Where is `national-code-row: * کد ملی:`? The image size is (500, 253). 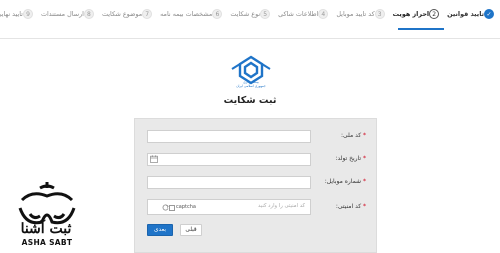
national-code-row: * کد ملی: is located at coordinates (255, 137).